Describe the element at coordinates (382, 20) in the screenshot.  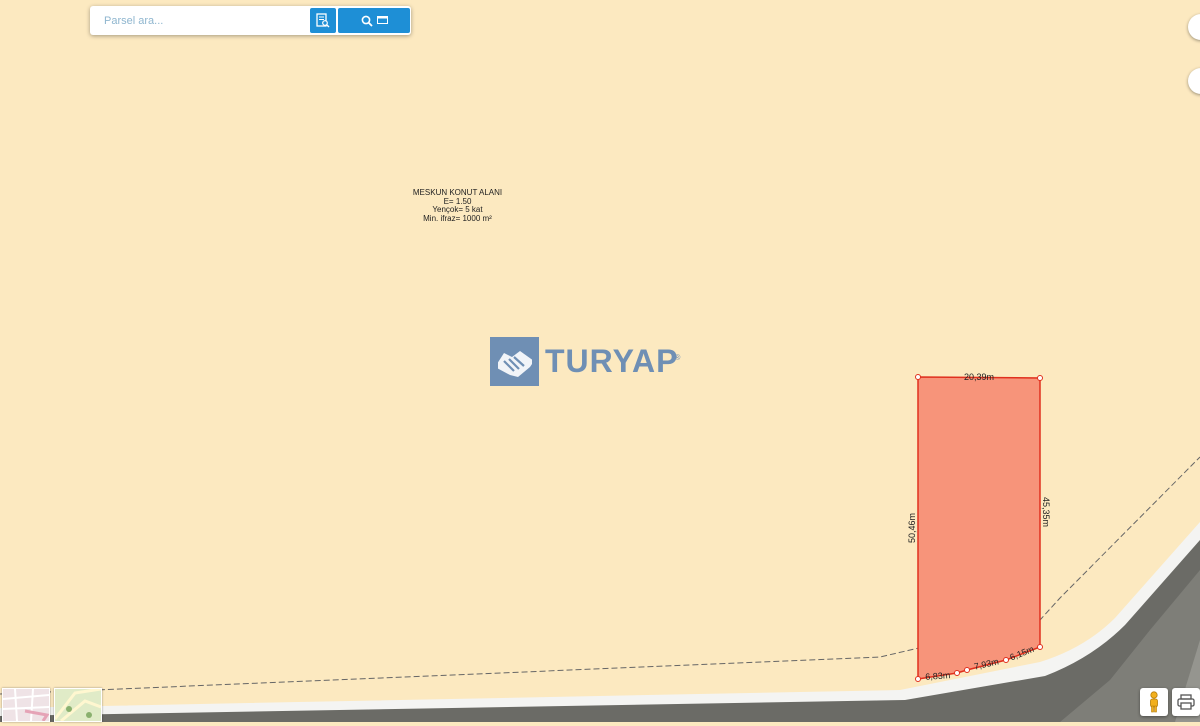
I see `window-icon` at that location.